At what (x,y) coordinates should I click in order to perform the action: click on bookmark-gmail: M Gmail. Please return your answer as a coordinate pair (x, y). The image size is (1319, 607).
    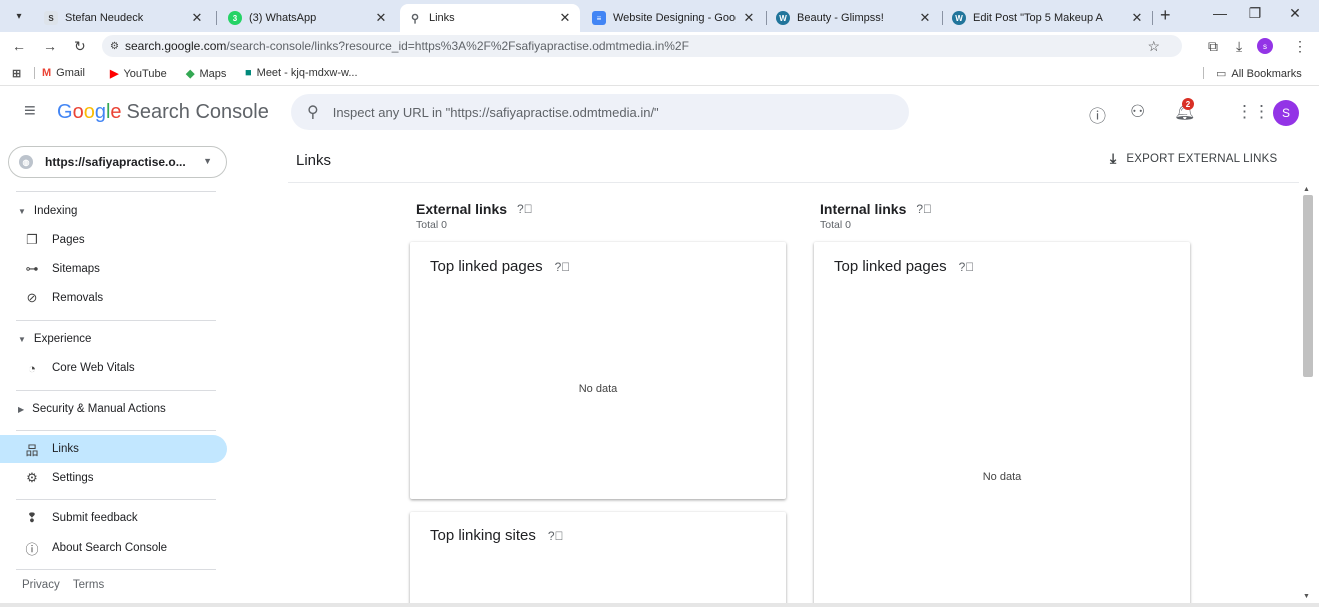
    Looking at the image, I should click on (63, 73).